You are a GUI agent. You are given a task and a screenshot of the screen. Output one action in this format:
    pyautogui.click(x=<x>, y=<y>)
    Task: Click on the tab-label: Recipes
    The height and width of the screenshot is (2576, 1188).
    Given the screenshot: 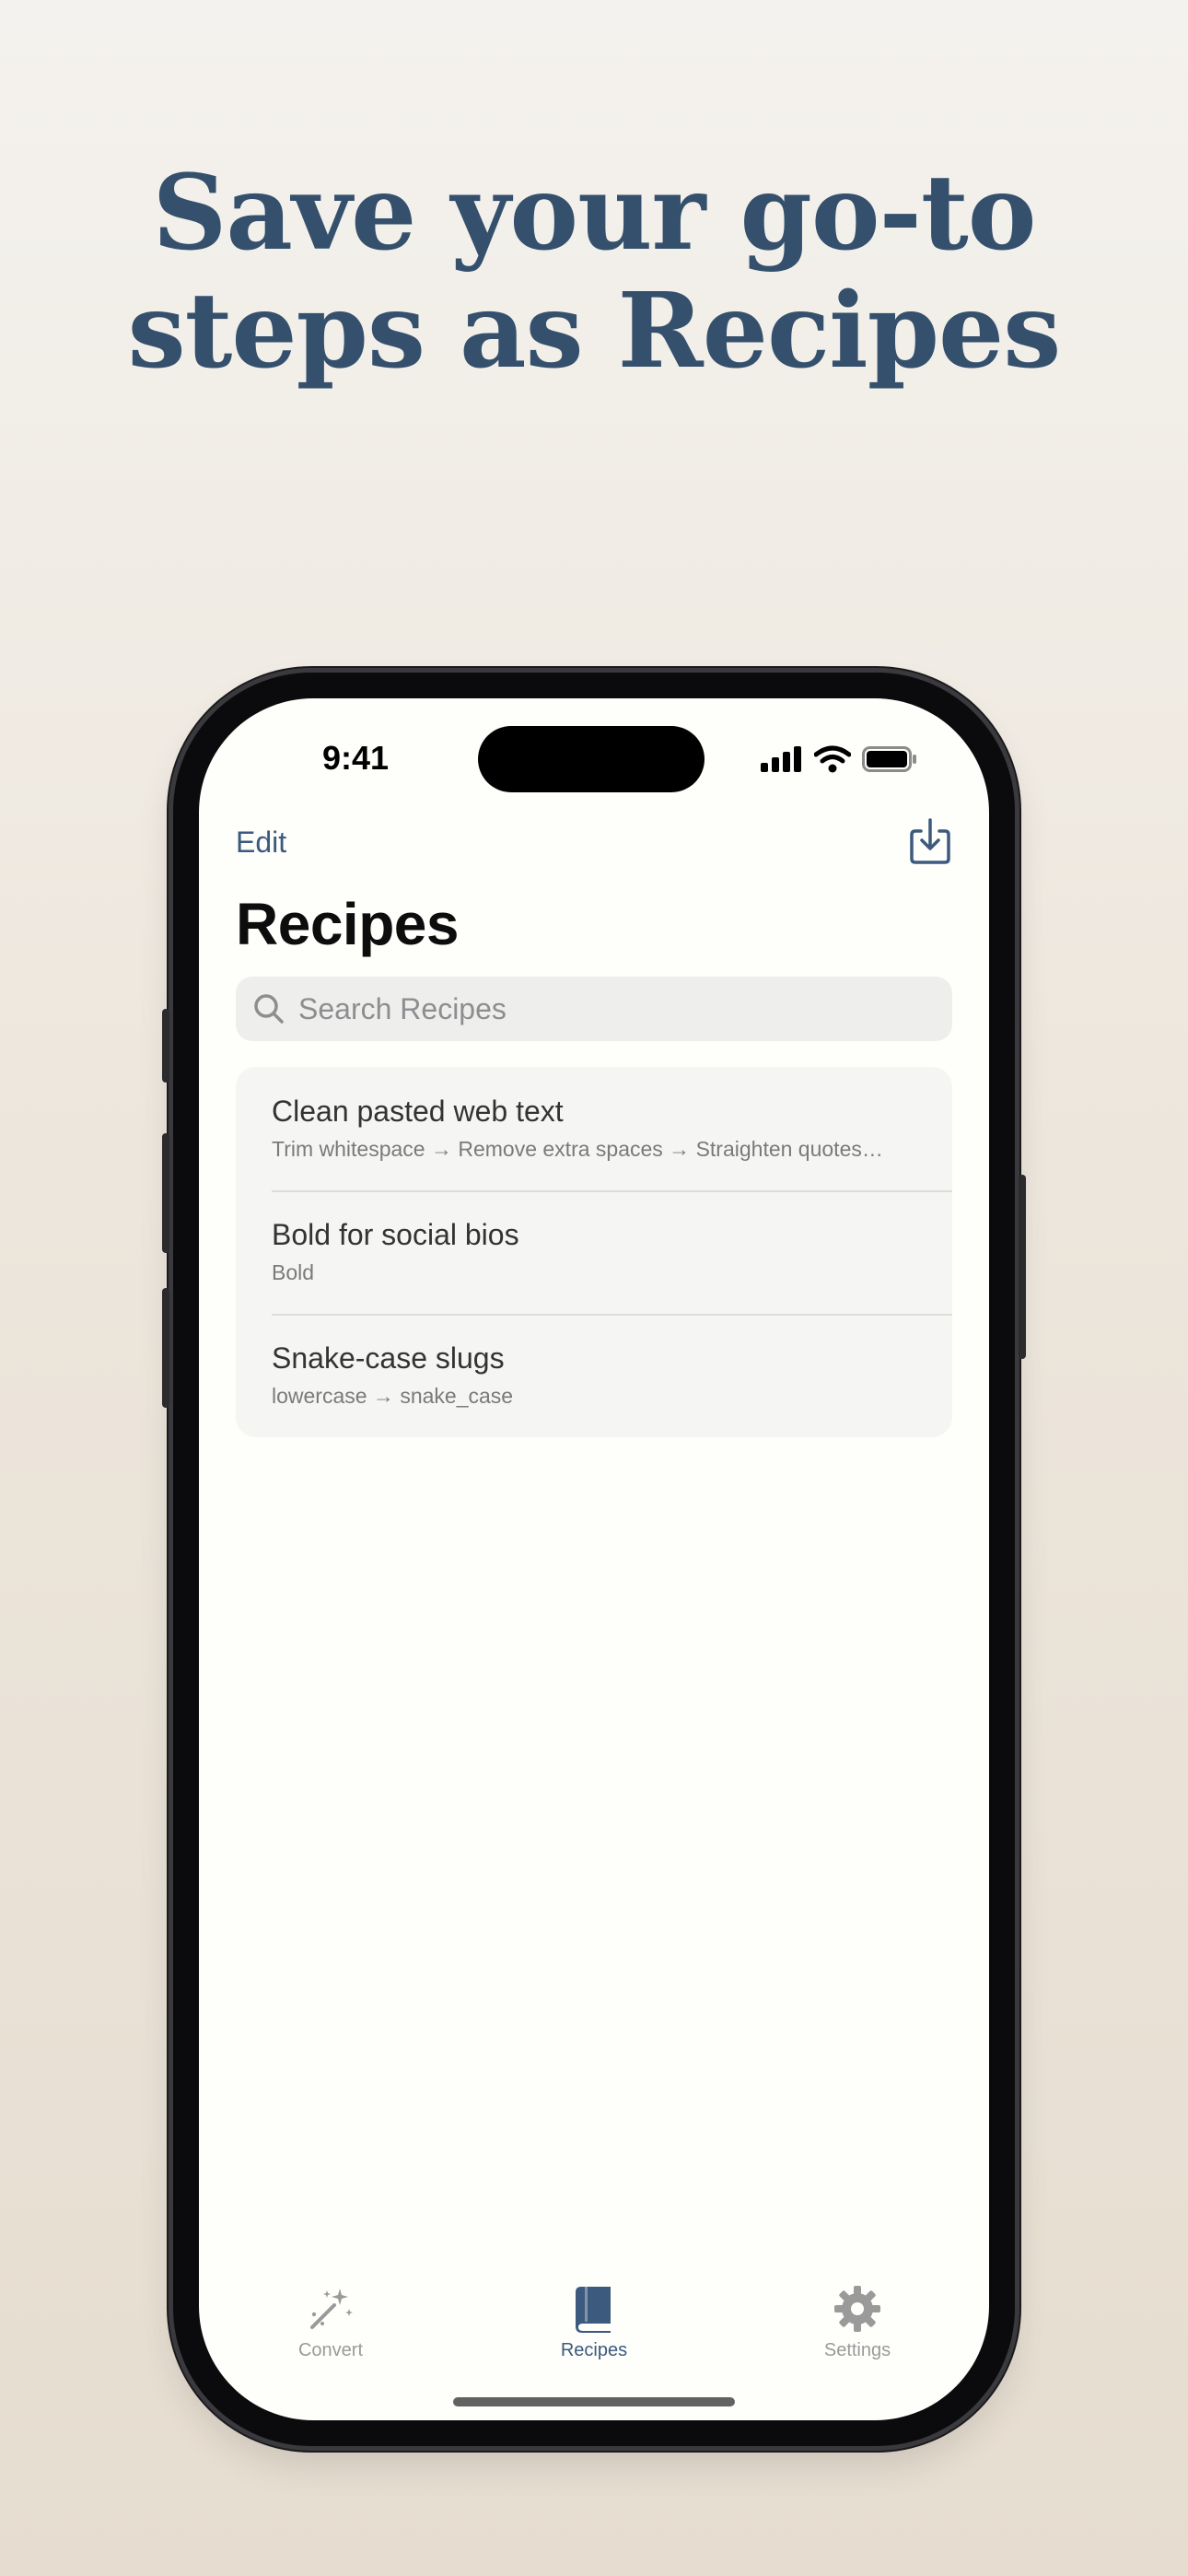 What is the action you would take?
    pyautogui.click(x=594, y=2350)
    